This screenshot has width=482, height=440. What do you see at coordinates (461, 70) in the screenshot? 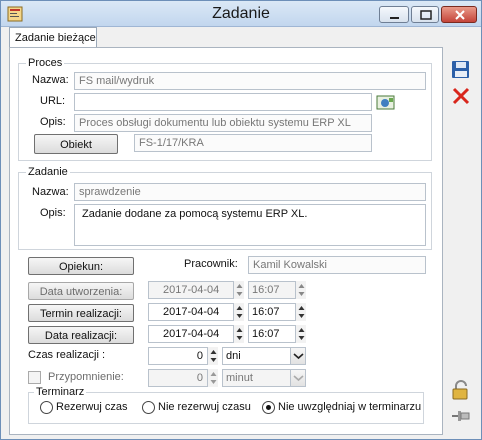
I see `save-icon` at bounding box center [461, 70].